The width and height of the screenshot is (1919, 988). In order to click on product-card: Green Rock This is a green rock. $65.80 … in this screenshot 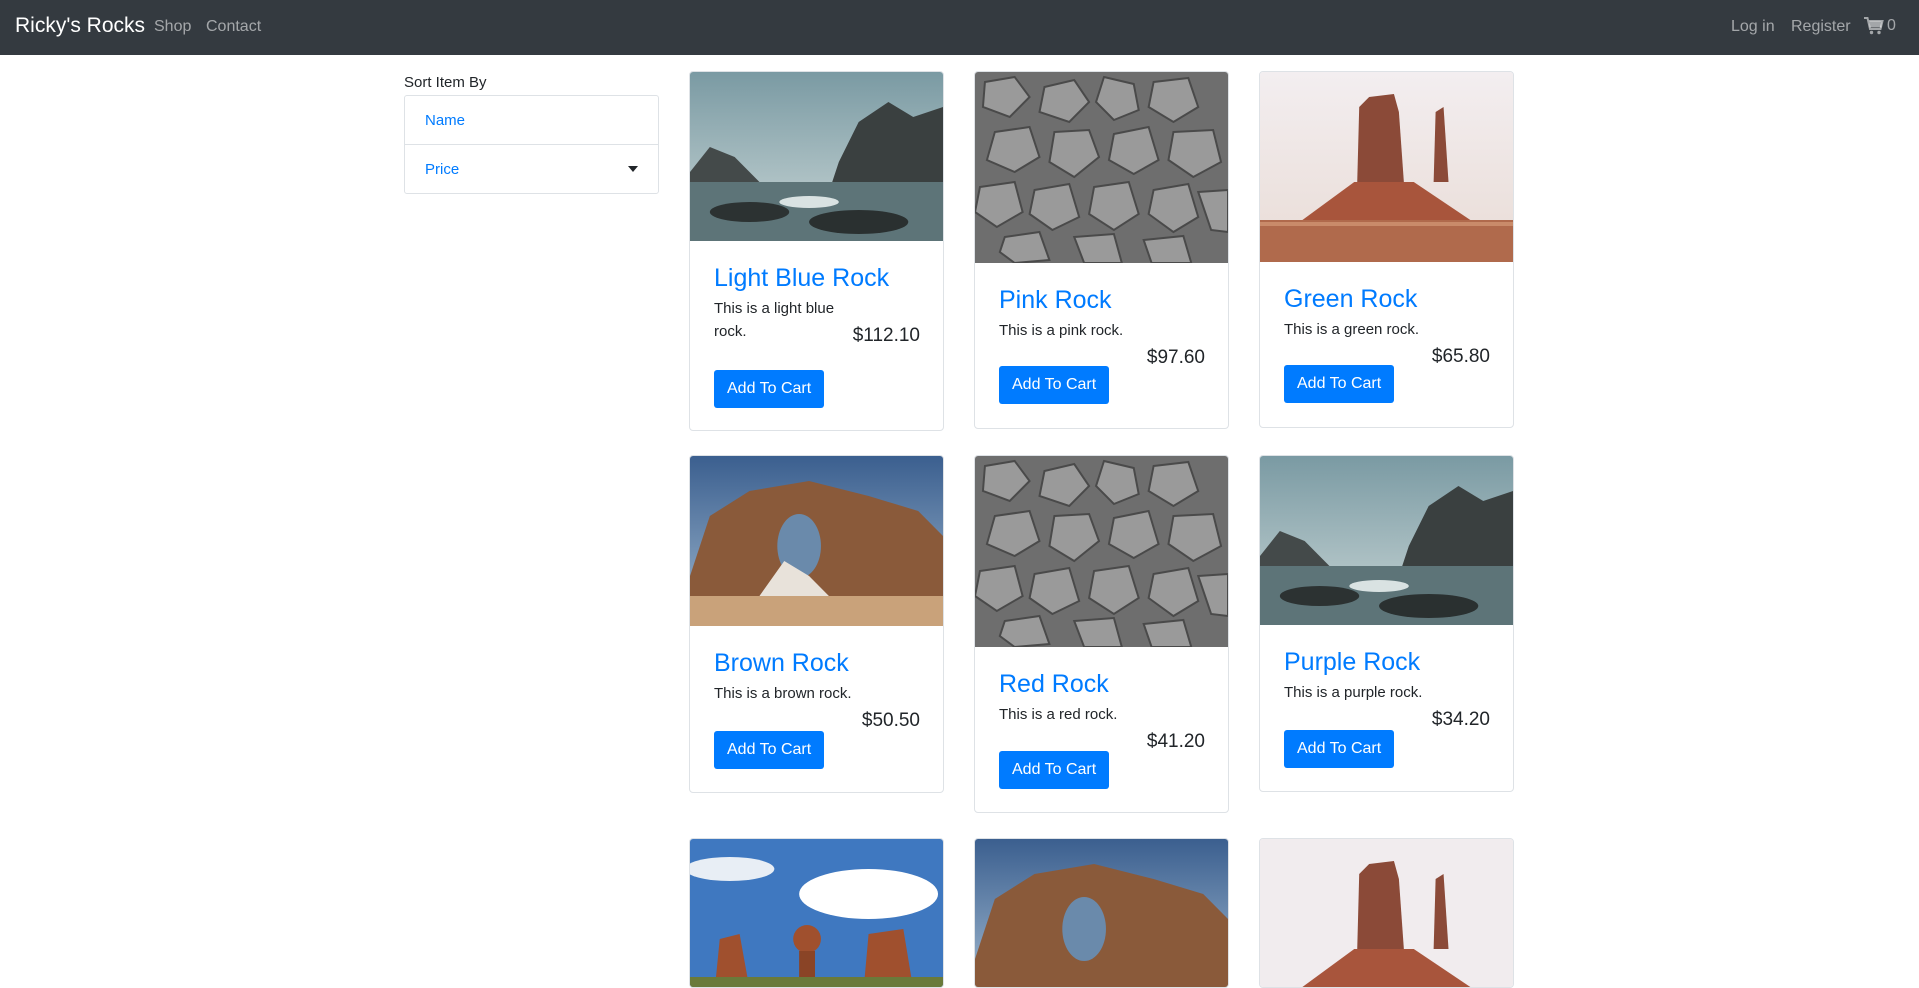, I will do `click(1386, 249)`.